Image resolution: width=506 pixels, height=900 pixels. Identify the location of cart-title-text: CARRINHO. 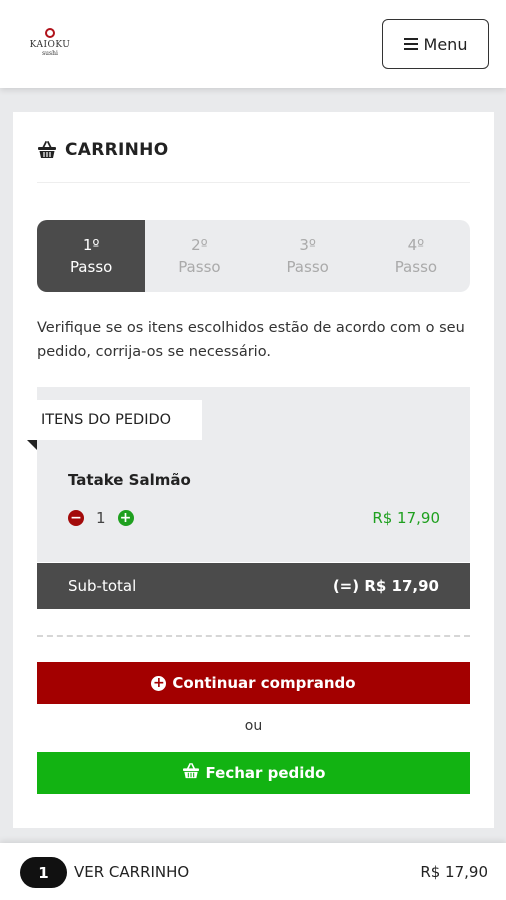
(117, 150).